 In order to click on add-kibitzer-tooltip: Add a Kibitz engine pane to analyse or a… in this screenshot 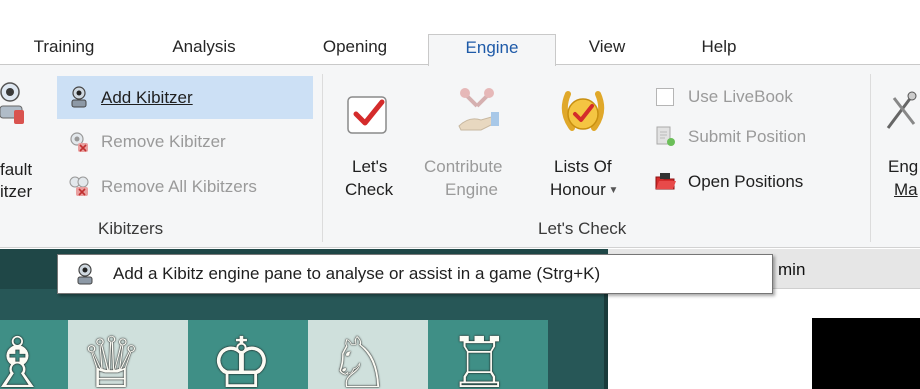, I will do `click(415, 274)`.